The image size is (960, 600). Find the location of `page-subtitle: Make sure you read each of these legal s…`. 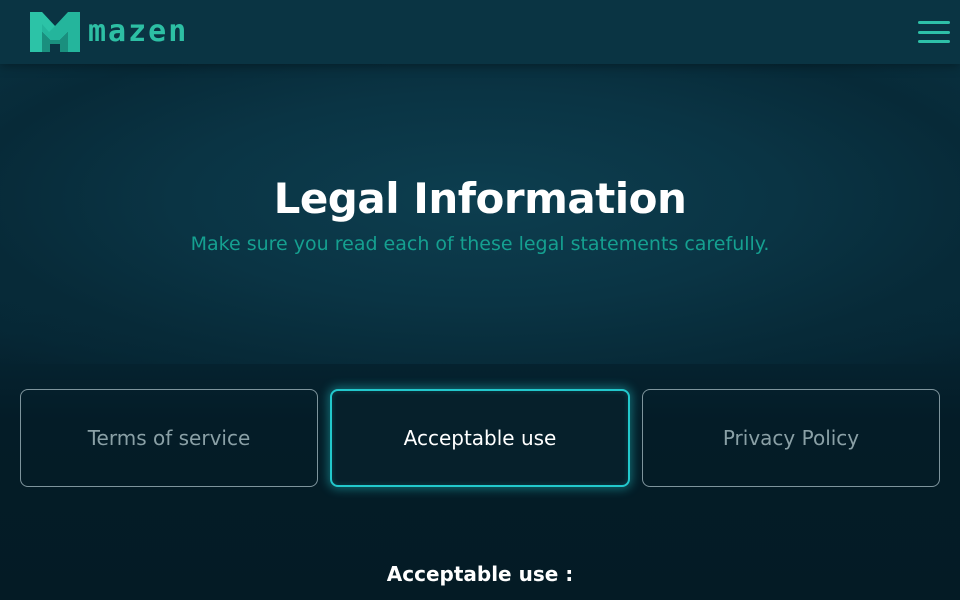

page-subtitle: Make sure you read each of these legal s… is located at coordinates (480, 244).